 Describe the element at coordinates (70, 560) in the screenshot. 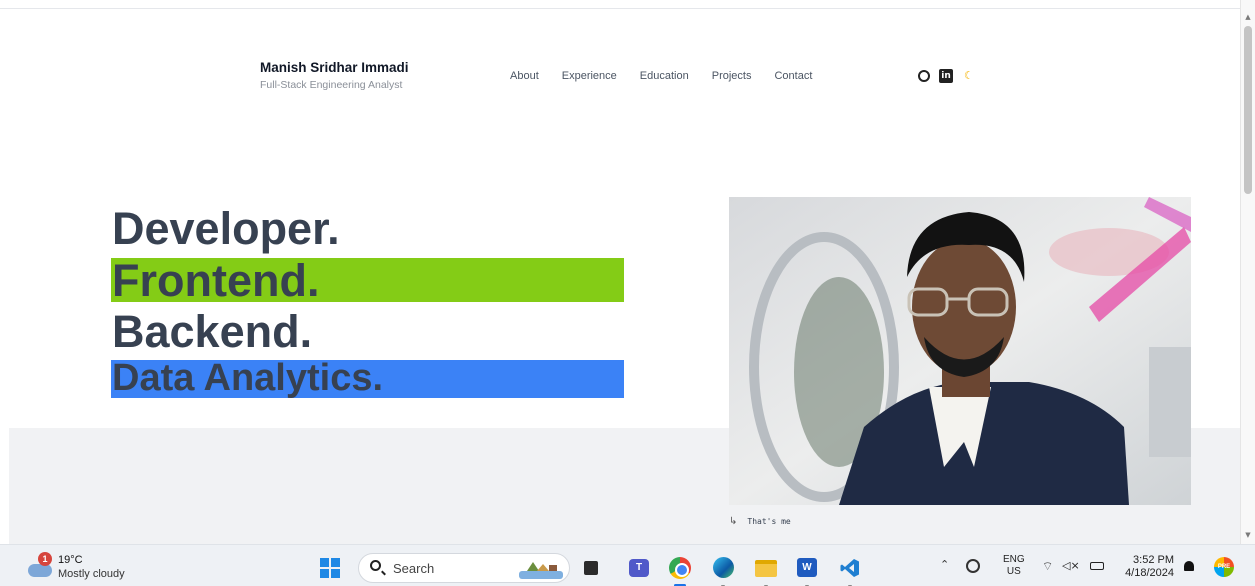

I see `weather-temperature: 19°C` at that location.